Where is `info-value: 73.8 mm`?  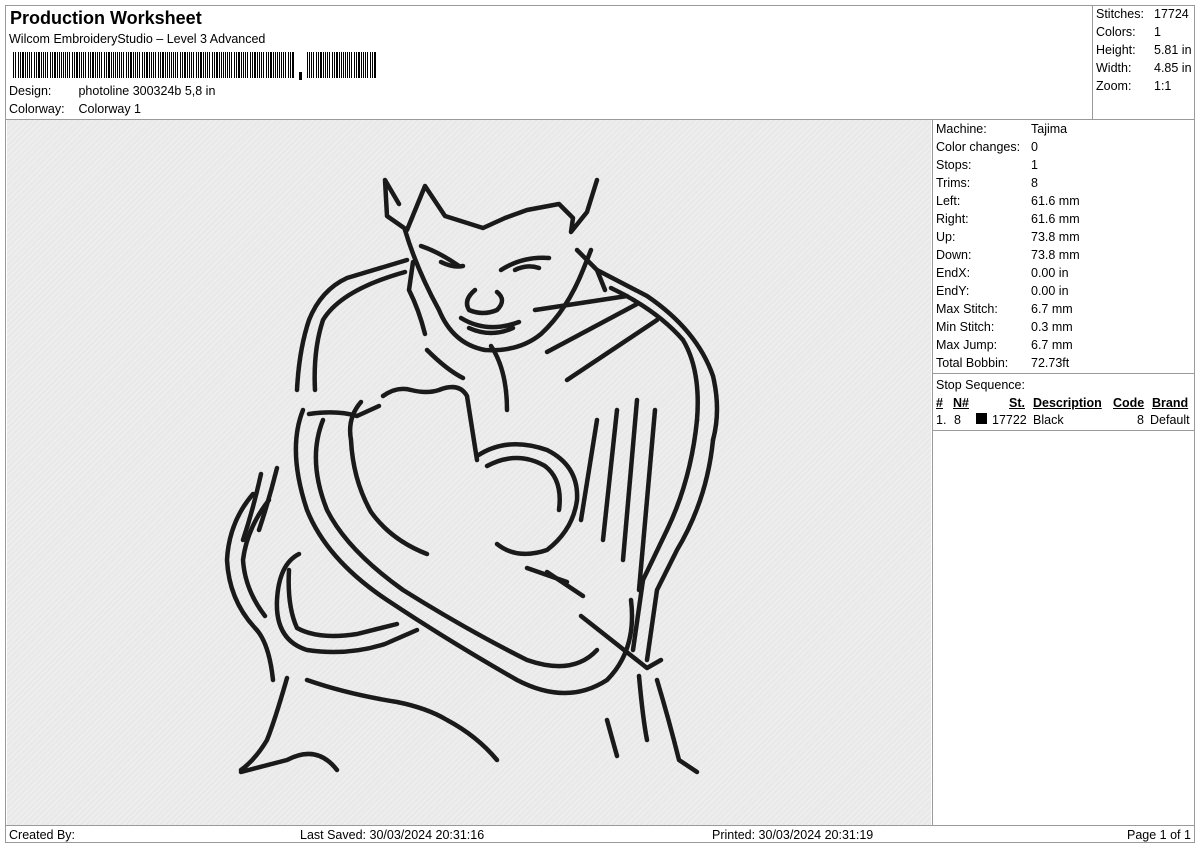 info-value: 73.8 mm is located at coordinates (1055, 237).